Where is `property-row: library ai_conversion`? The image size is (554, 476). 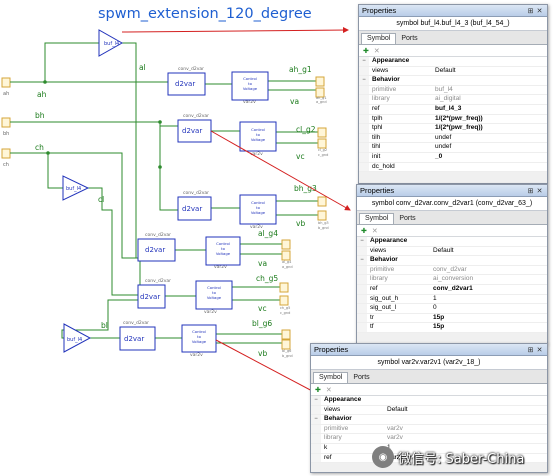 property-row: library ai_conversion is located at coordinates (452, 279).